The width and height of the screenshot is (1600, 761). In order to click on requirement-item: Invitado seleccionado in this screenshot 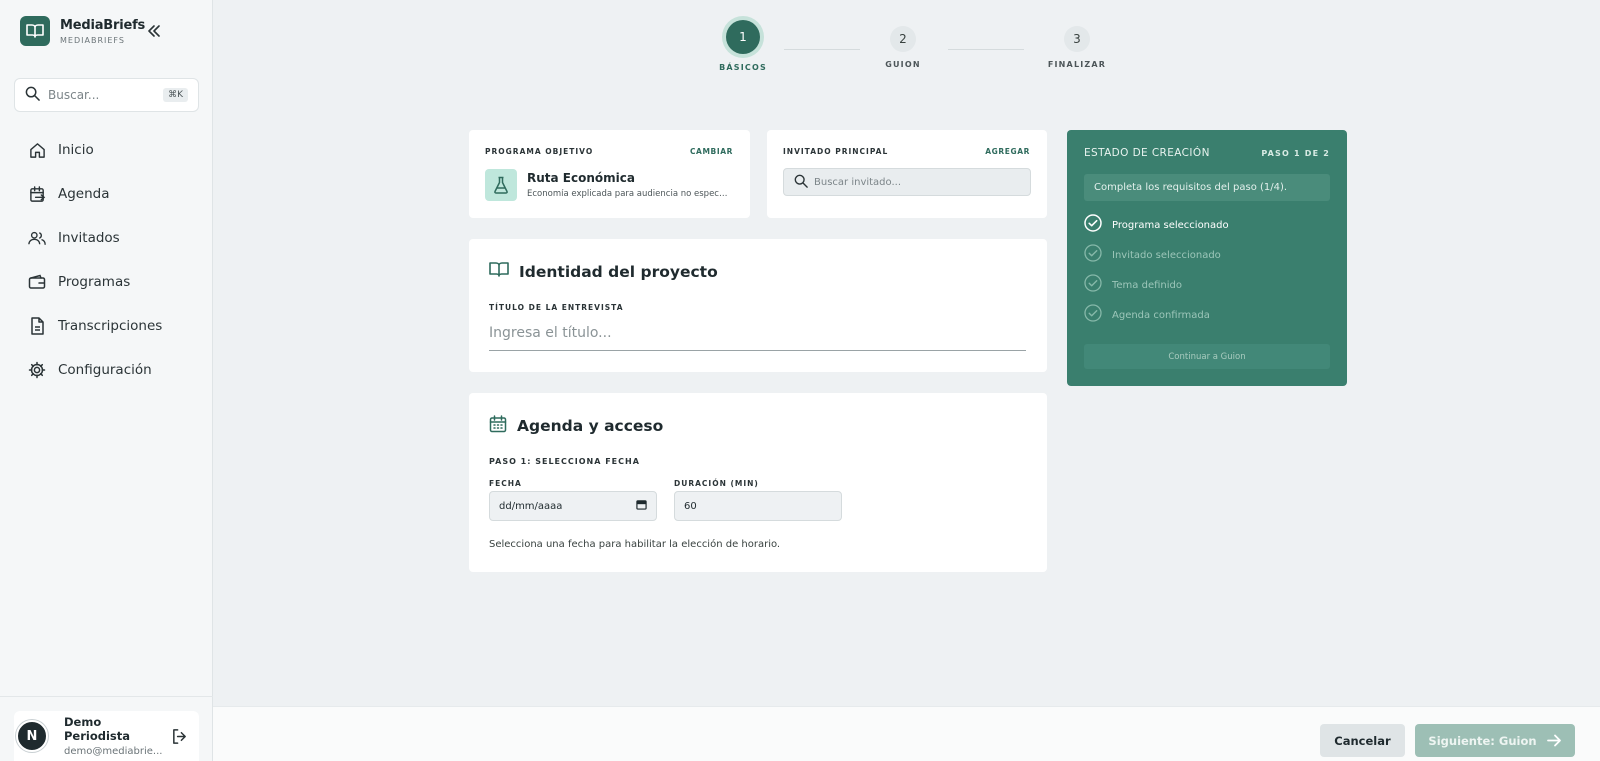, I will do `click(1152, 255)`.